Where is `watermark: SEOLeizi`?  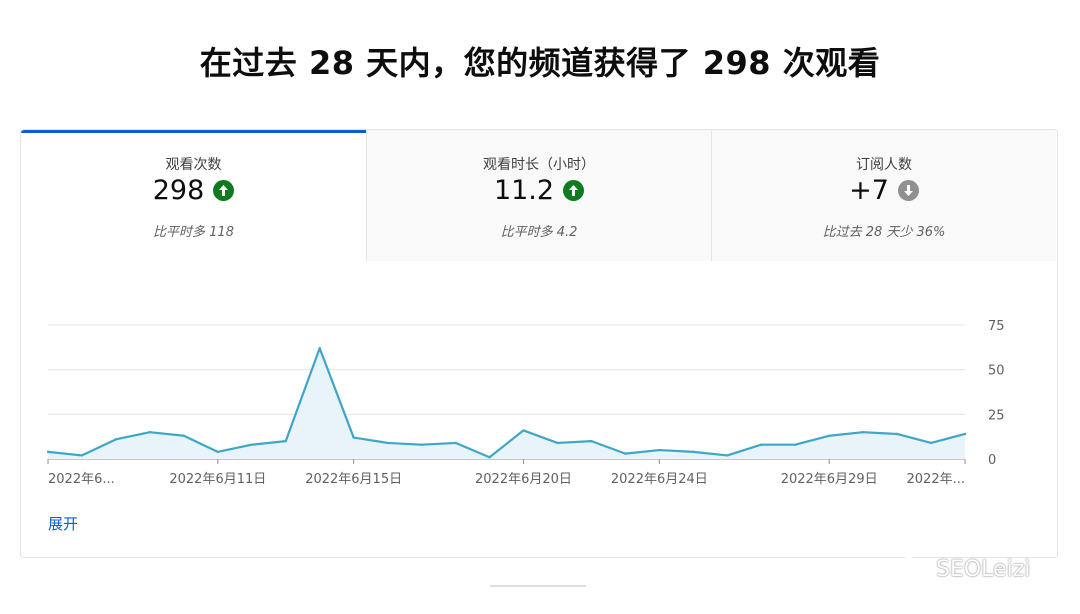
watermark: SEOLeizi is located at coordinates (963, 569).